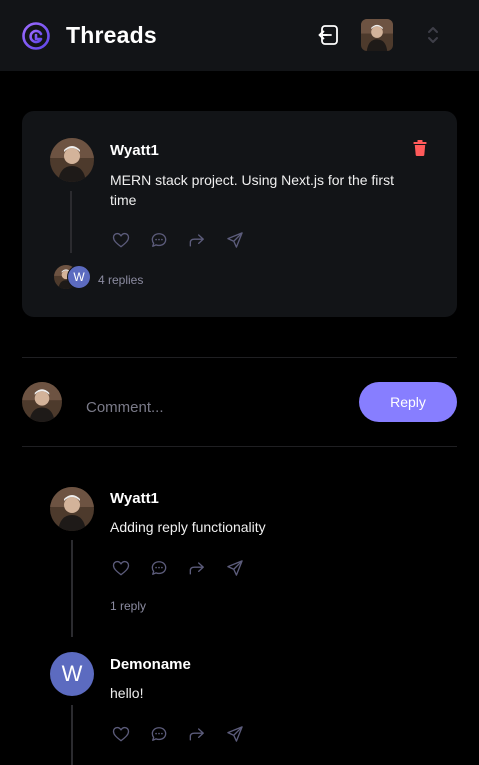  Describe the element at coordinates (79, 277) in the screenshot. I see `reply-avatar-letter: W` at that location.